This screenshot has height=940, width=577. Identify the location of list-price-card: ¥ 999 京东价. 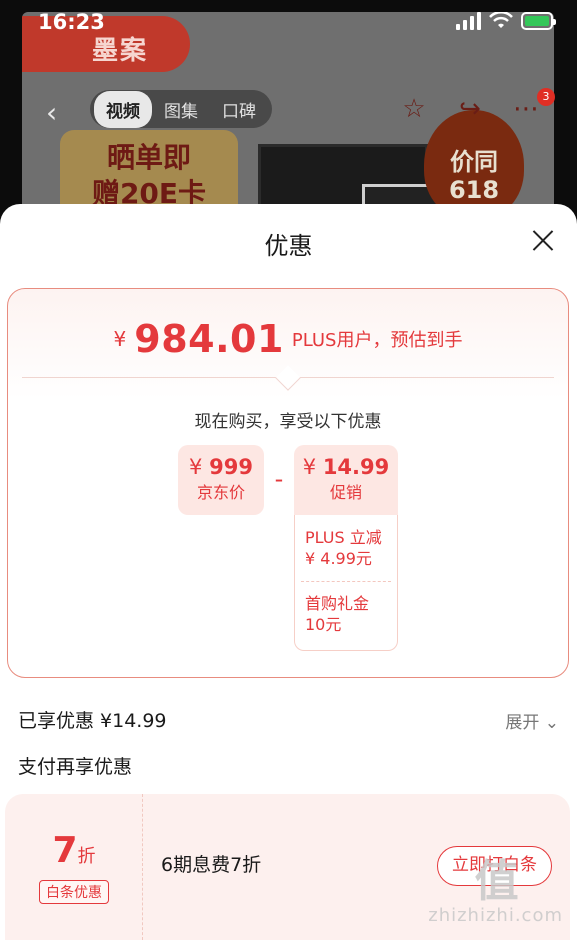
(221, 480).